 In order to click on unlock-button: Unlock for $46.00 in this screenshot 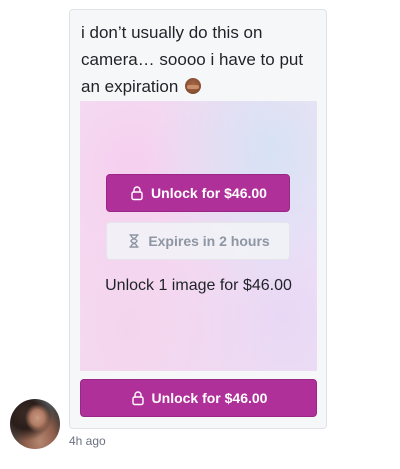, I will do `click(198, 398)`.